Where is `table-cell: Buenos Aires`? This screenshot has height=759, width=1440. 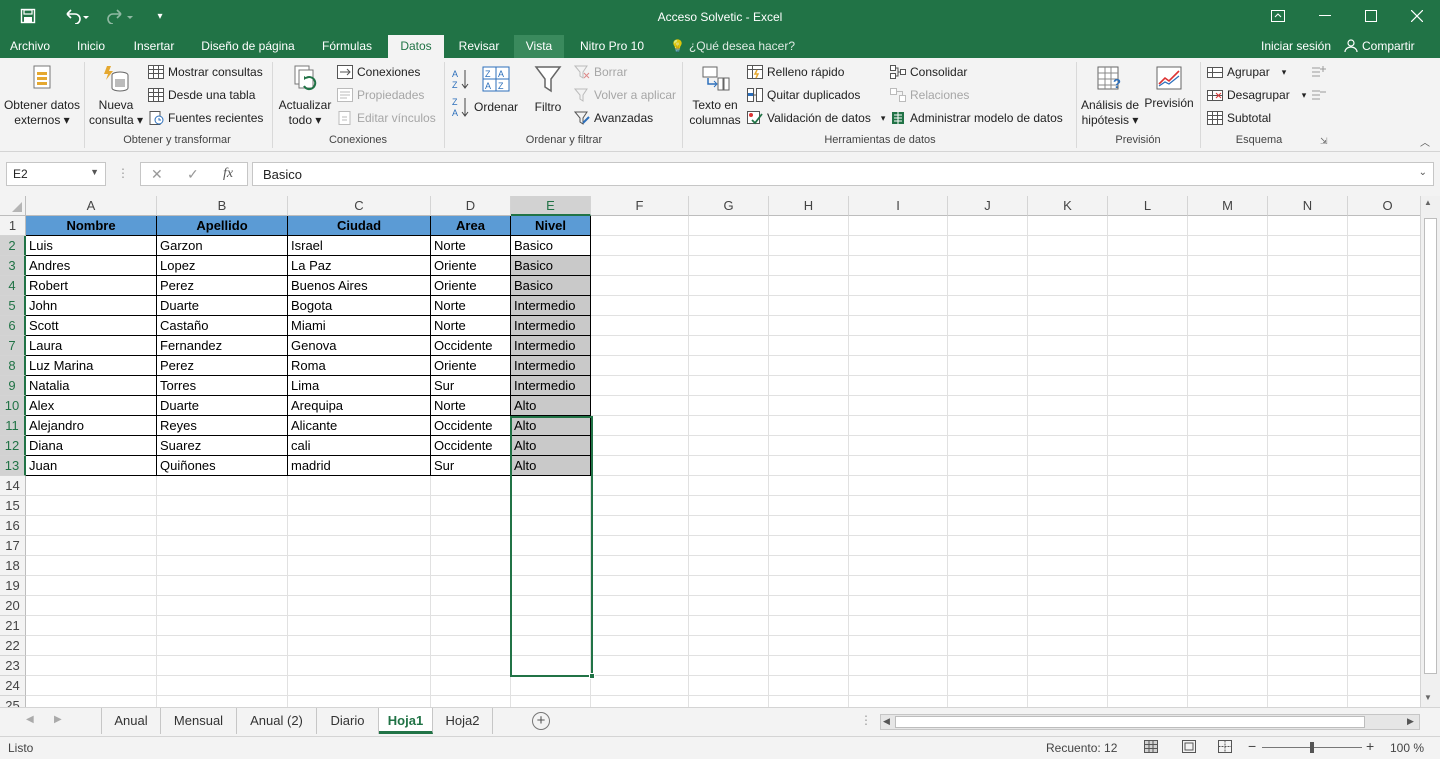
table-cell: Buenos Aires is located at coordinates (359, 286).